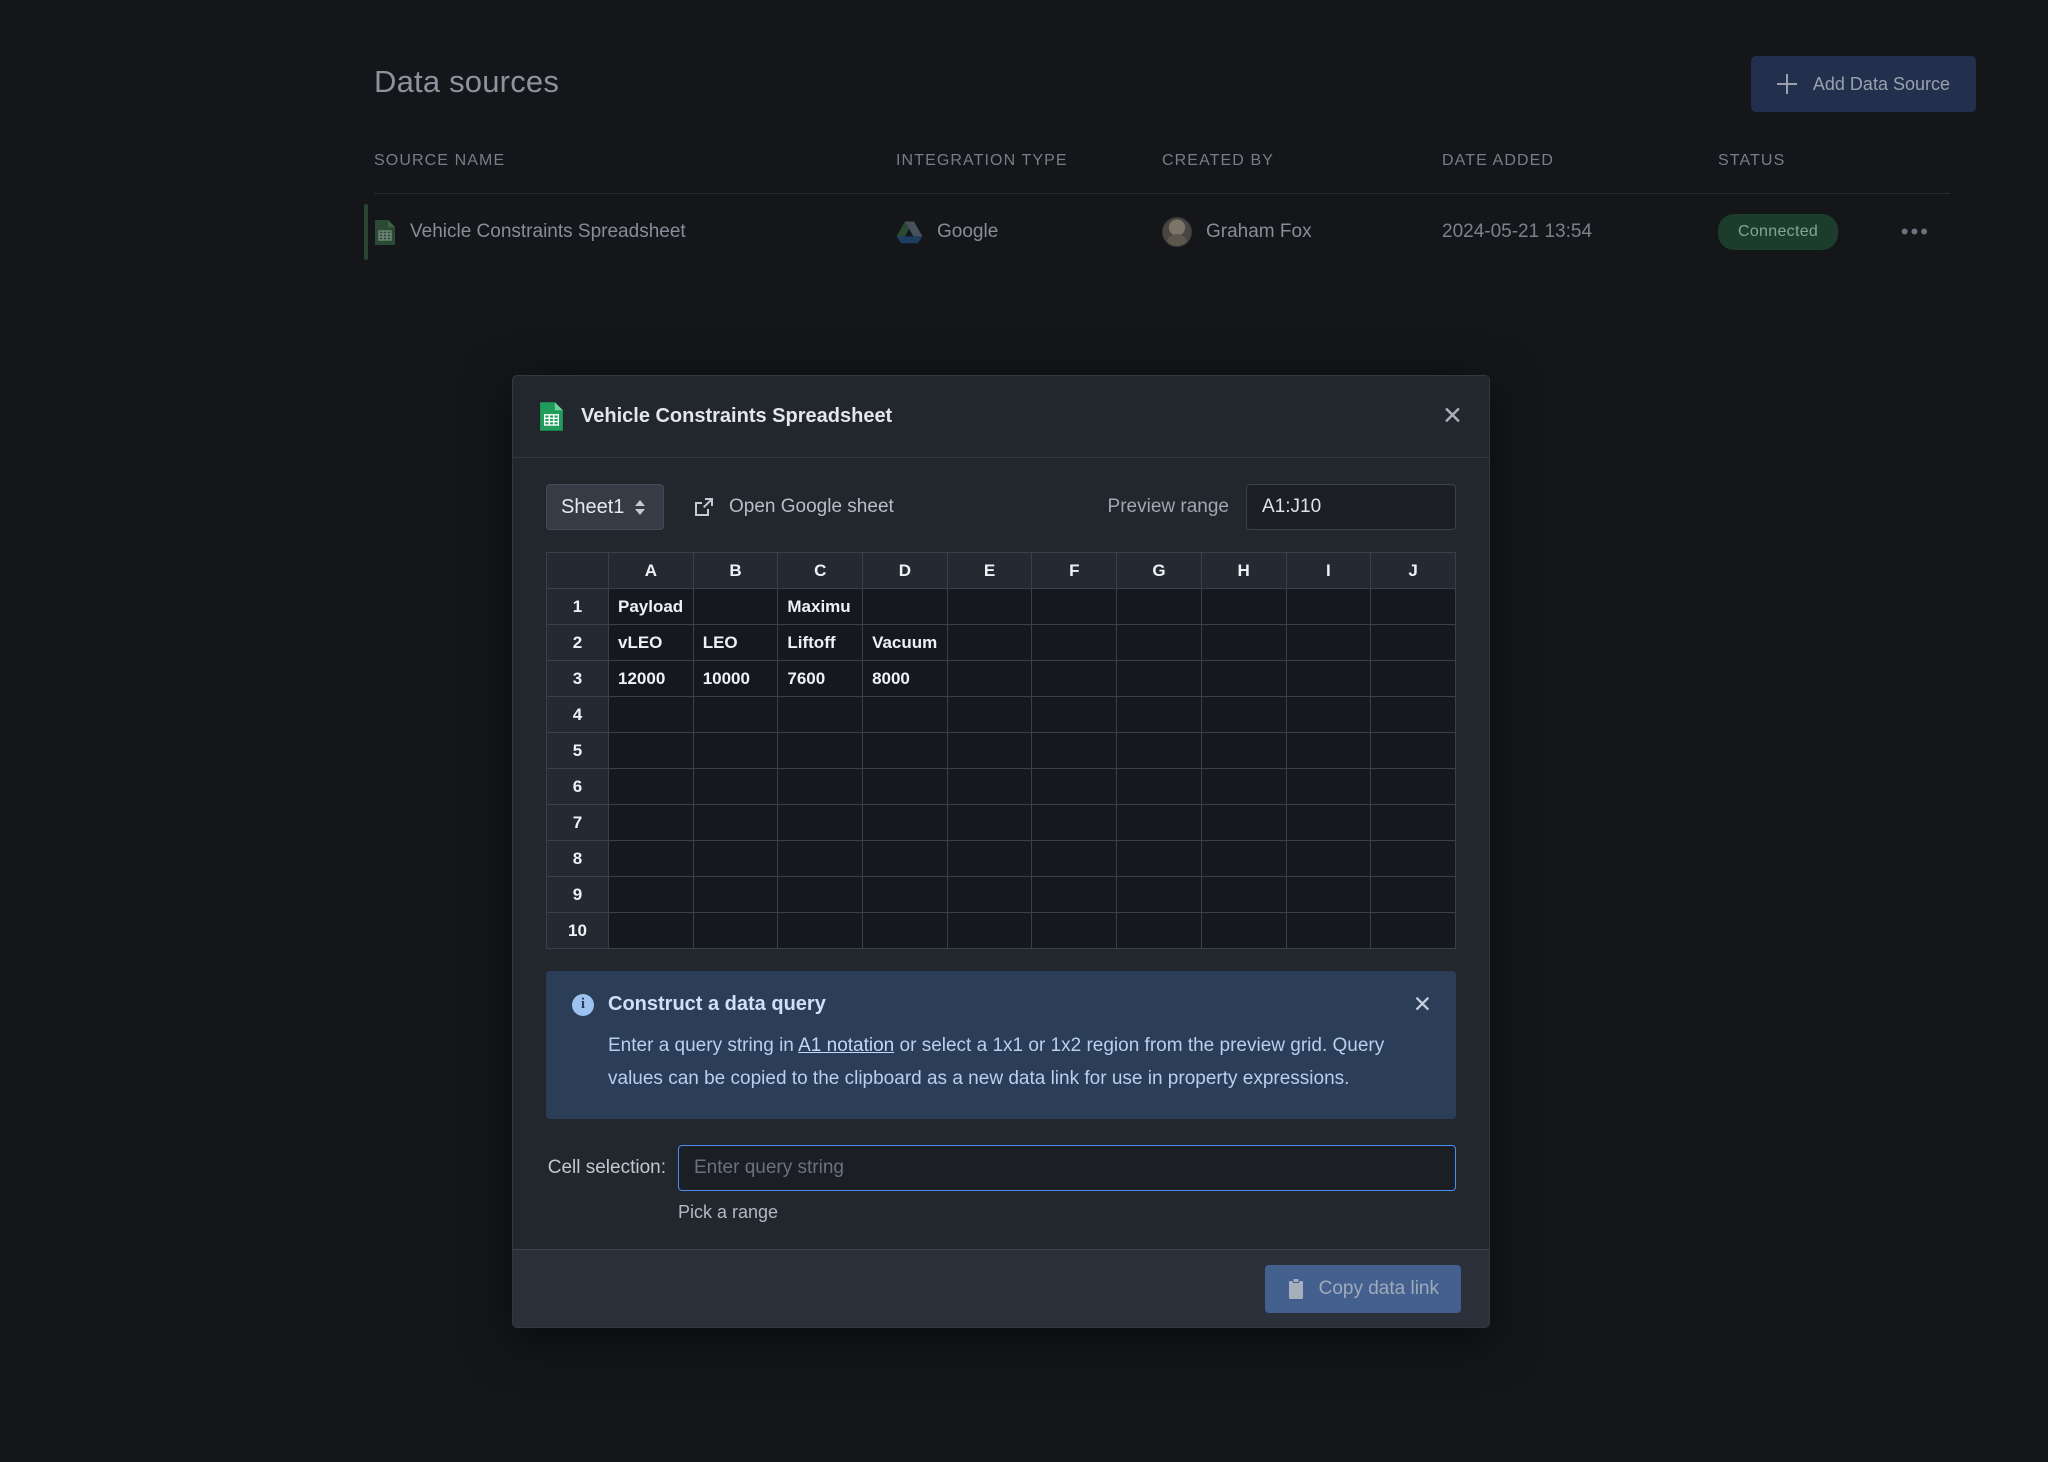  Describe the element at coordinates (735, 822) in the screenshot. I see `grid-cell-B7` at that location.